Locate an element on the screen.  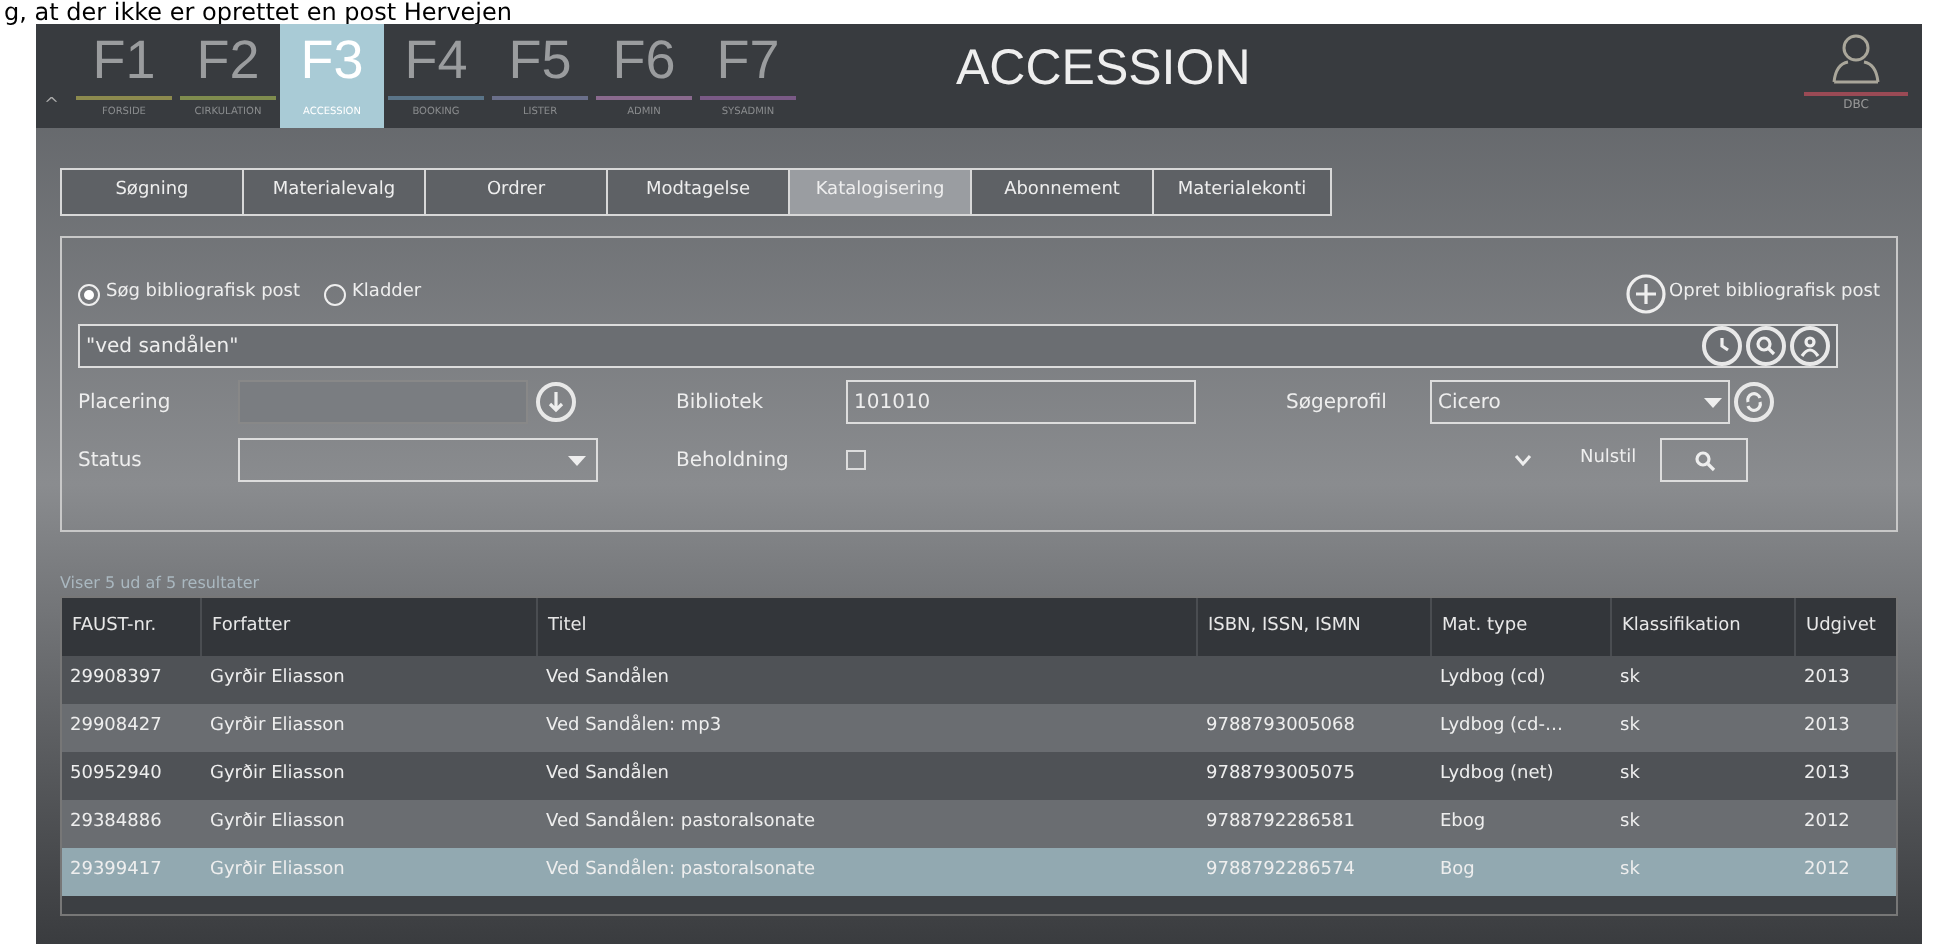
beholdning-label: Beholdning is located at coordinates (733, 461).